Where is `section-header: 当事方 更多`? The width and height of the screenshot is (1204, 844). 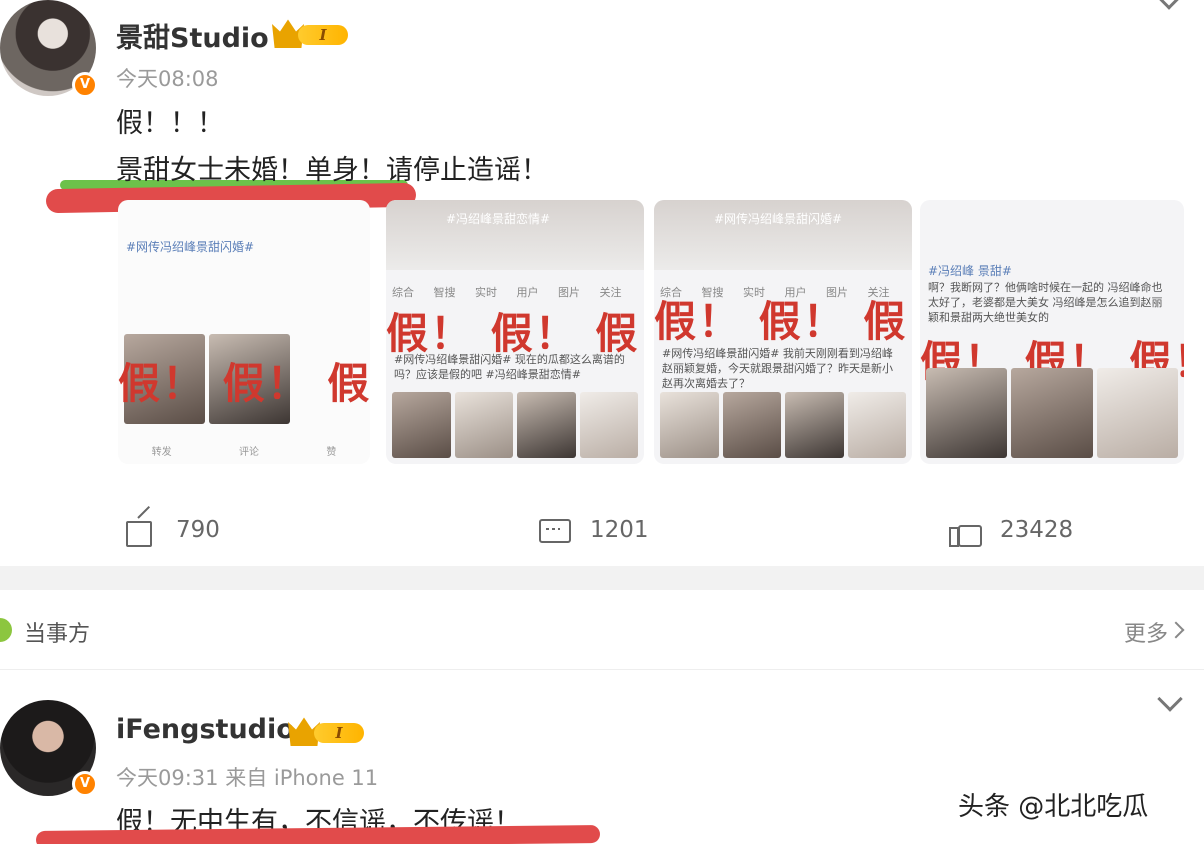 section-header: 当事方 更多 is located at coordinates (602, 630).